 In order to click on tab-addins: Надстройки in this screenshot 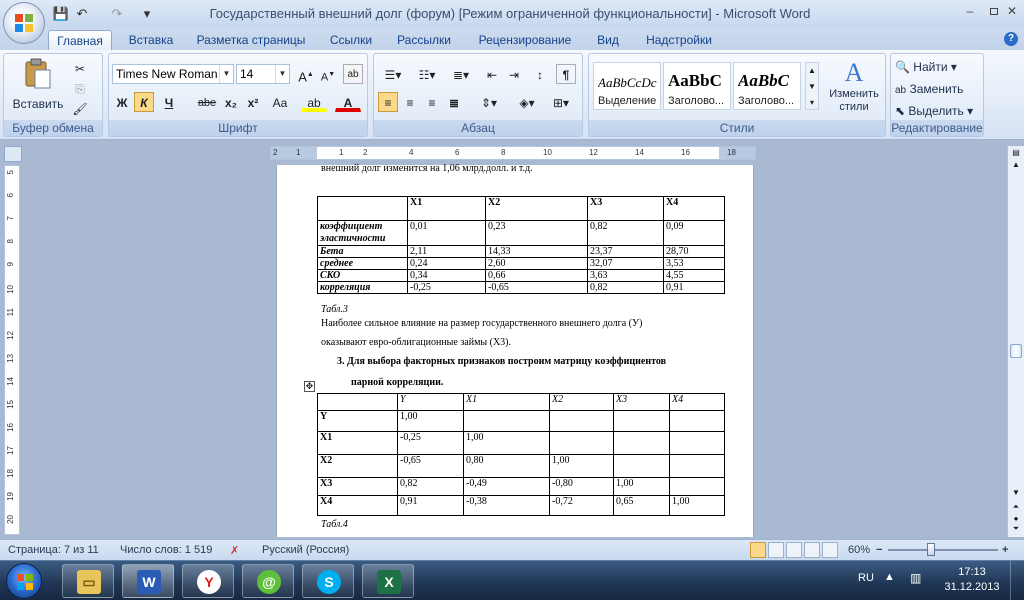, I will do `click(679, 40)`.